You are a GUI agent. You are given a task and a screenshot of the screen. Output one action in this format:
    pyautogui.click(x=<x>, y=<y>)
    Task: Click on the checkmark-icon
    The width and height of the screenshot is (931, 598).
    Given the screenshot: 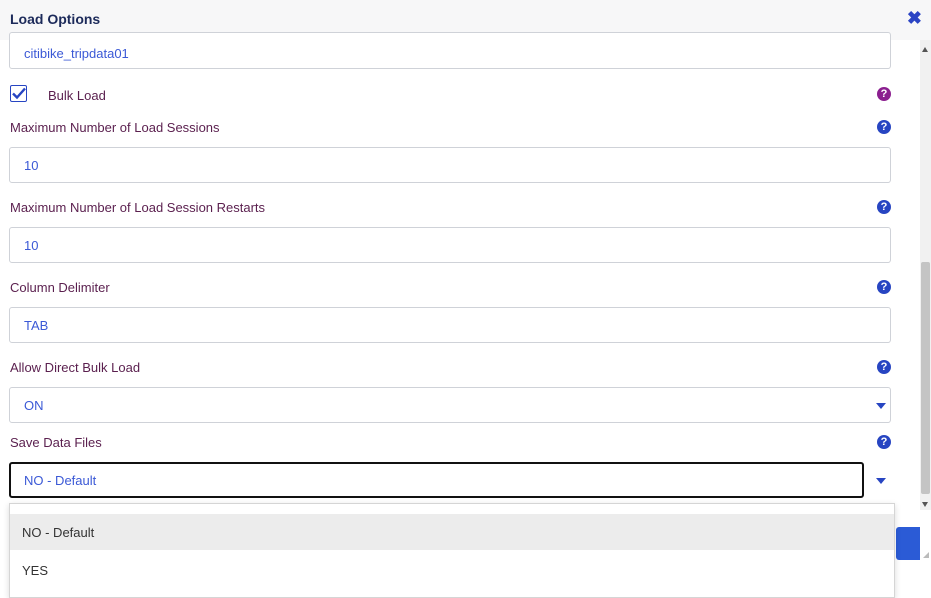 What is the action you would take?
    pyautogui.click(x=19, y=93)
    